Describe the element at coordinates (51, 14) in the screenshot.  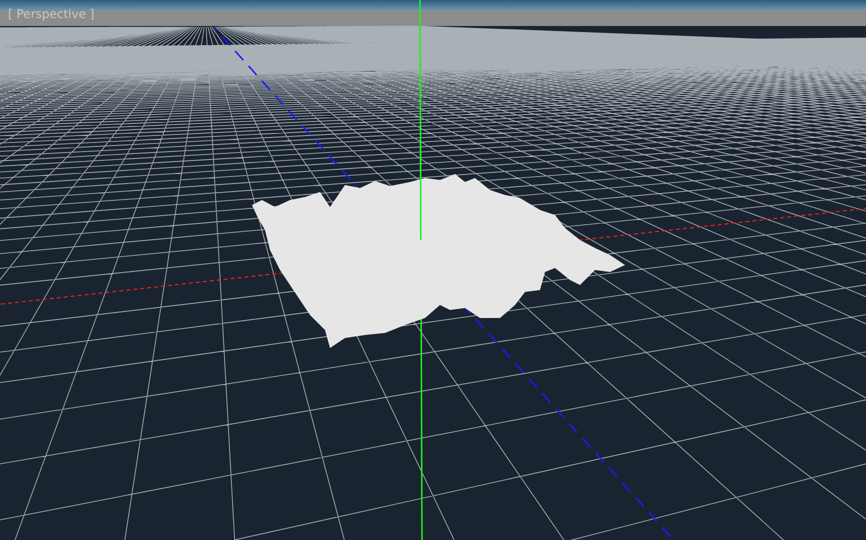
I see `viewport-label: [ Perspective ]` at that location.